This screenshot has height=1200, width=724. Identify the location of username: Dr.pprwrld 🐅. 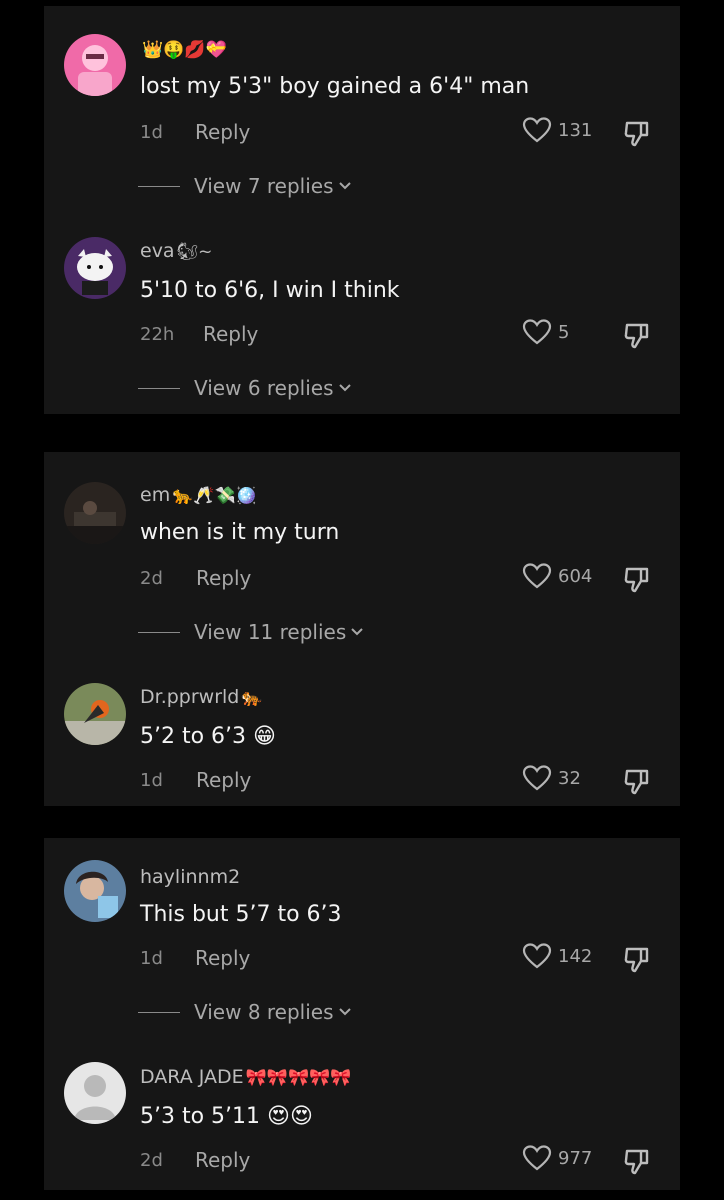
(201, 697).